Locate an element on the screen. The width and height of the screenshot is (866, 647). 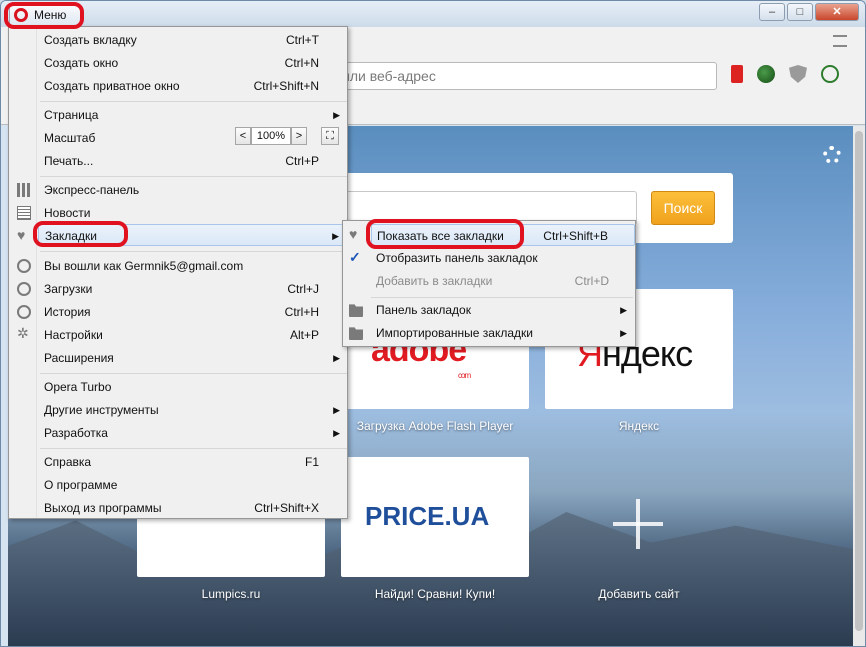
check-icon: ✓ is located at coordinates (355, 257).